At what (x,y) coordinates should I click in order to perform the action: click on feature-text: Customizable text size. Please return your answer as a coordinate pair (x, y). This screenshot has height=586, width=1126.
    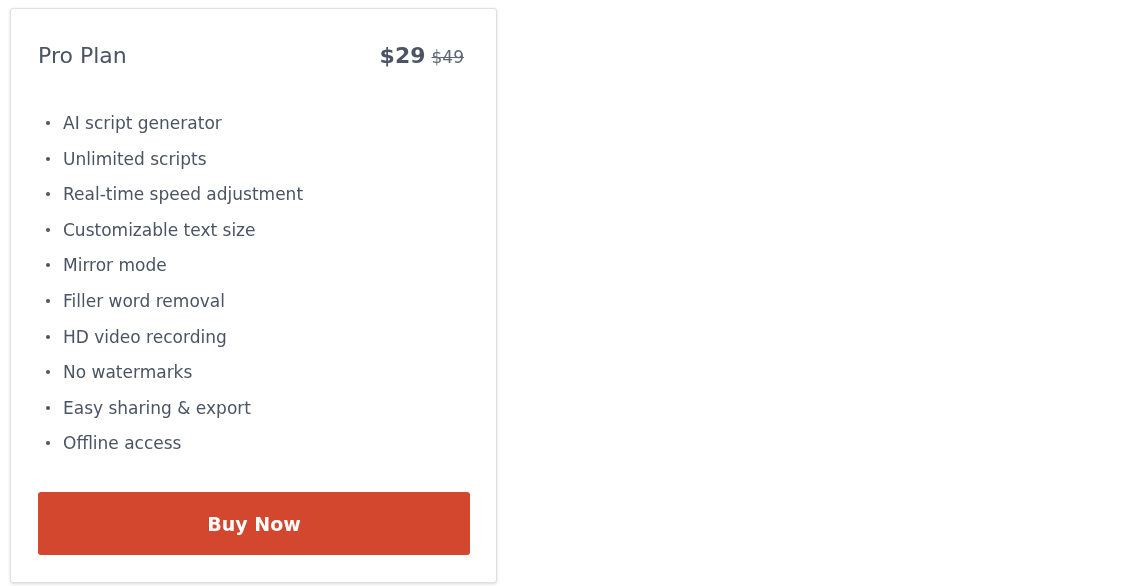
    Looking at the image, I should click on (159, 229).